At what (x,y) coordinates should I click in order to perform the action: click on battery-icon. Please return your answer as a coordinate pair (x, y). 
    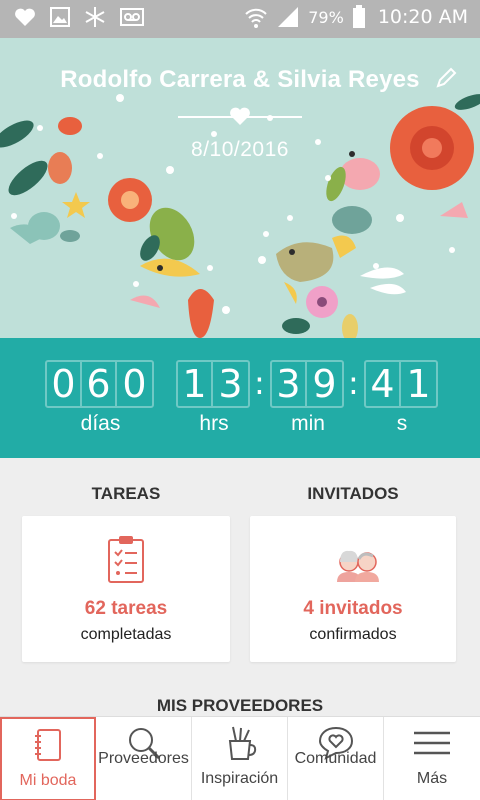
    Looking at the image, I should click on (358, 16).